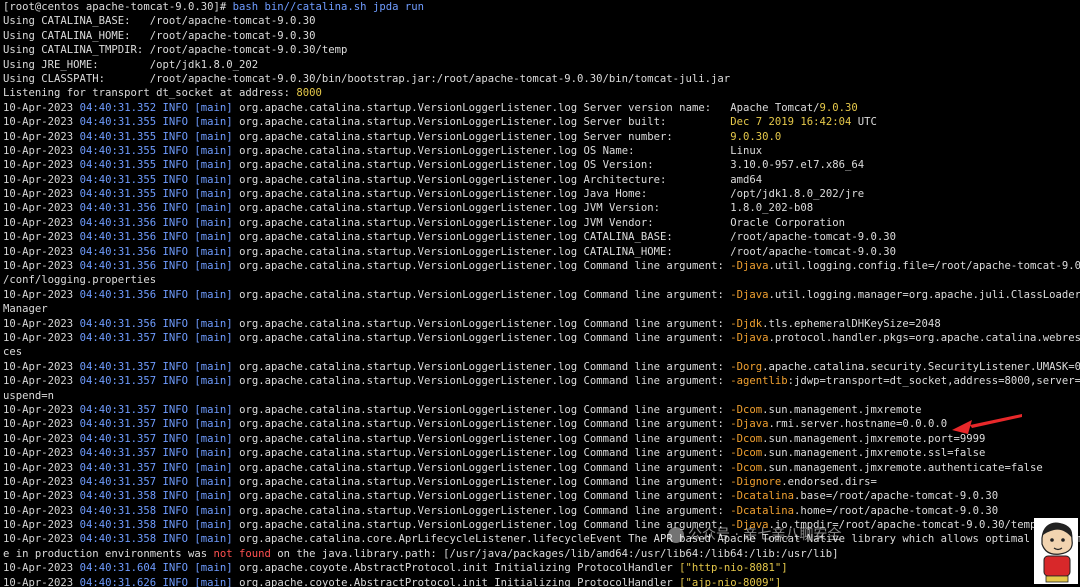  I want to click on log-value: 3.10.0-957.el7.x86_64, so click(797, 165).